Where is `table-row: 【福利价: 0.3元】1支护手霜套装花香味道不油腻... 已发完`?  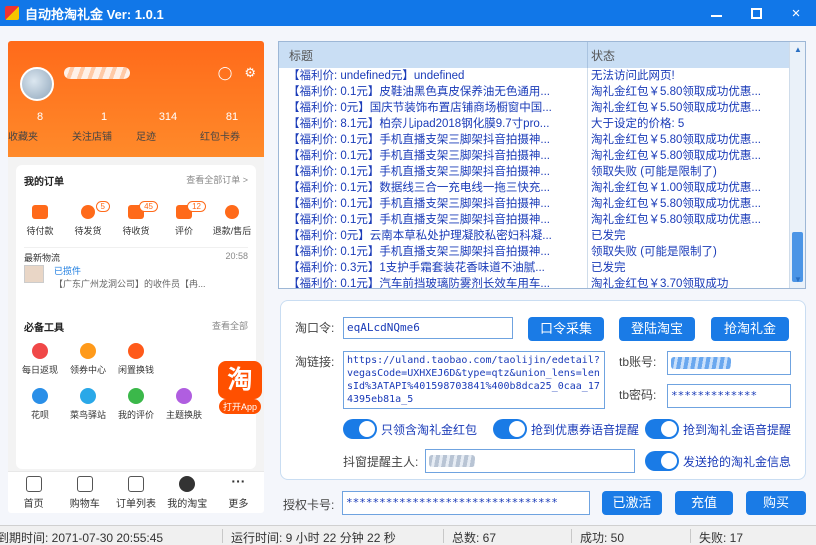 table-row: 【福利价: 0.3元】1支护手霜套装花香味道不油腻... 已发完 is located at coordinates (534, 268).